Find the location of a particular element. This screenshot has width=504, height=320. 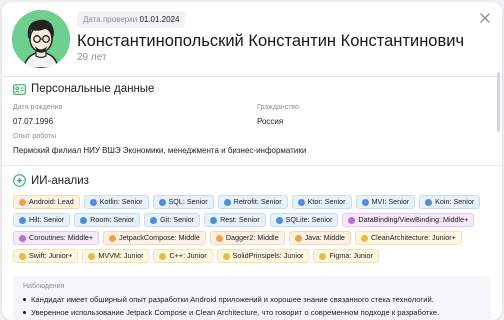

skill-chip: MVI: Senior is located at coordinates (385, 202).